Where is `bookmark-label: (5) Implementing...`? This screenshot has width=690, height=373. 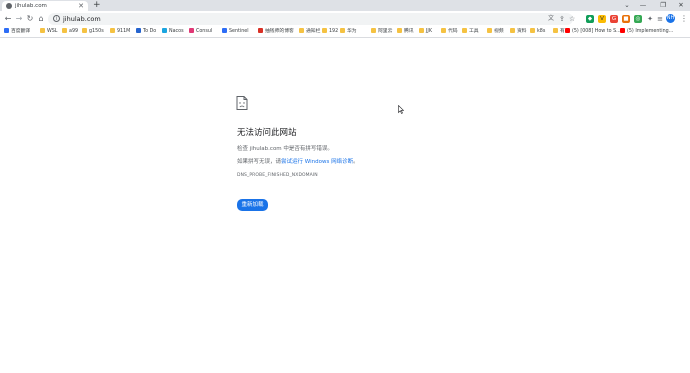 bookmark-label: (5) Implementing... is located at coordinates (650, 31).